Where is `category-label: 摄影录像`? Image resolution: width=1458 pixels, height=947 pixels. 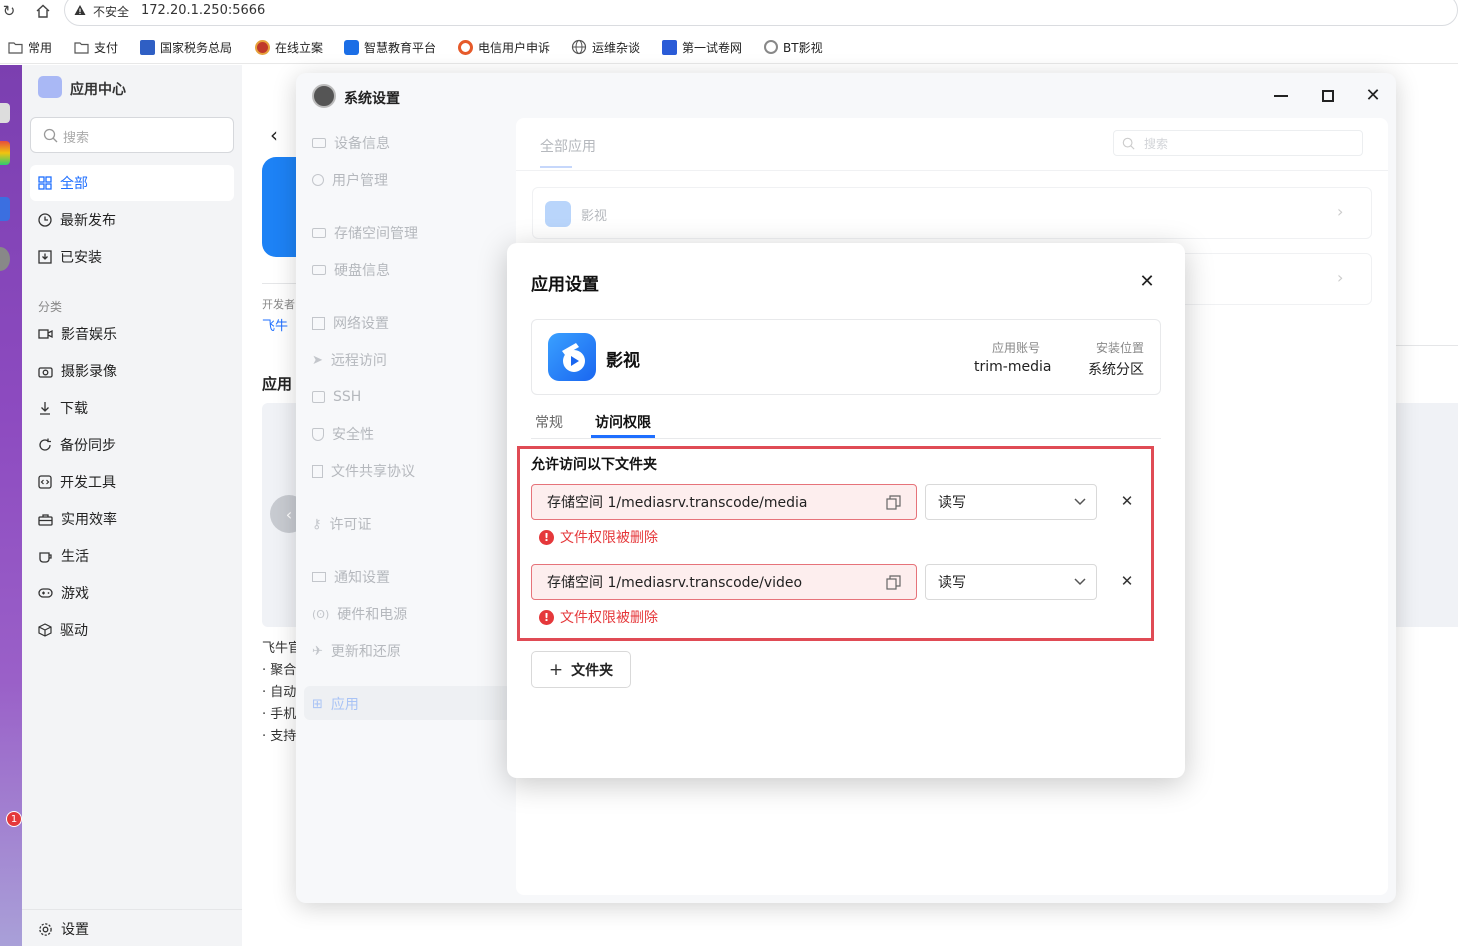
category-label: 摄影录像 is located at coordinates (89, 372).